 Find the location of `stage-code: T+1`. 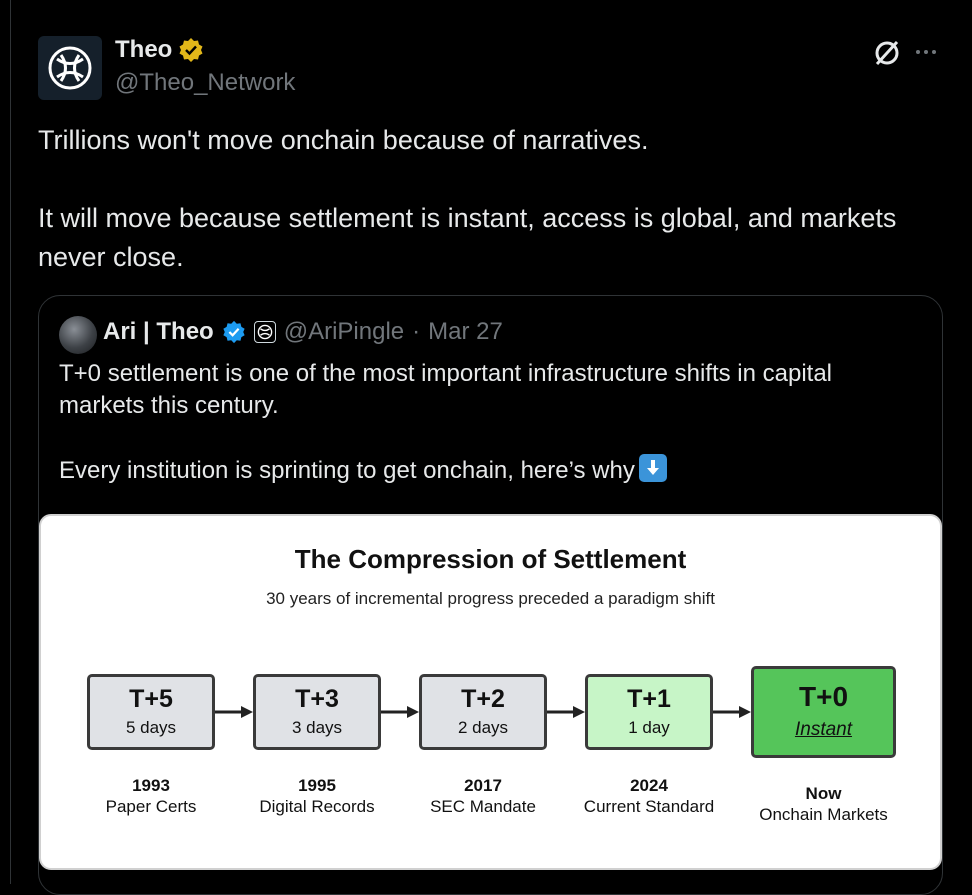

stage-code: T+1 is located at coordinates (649, 699).